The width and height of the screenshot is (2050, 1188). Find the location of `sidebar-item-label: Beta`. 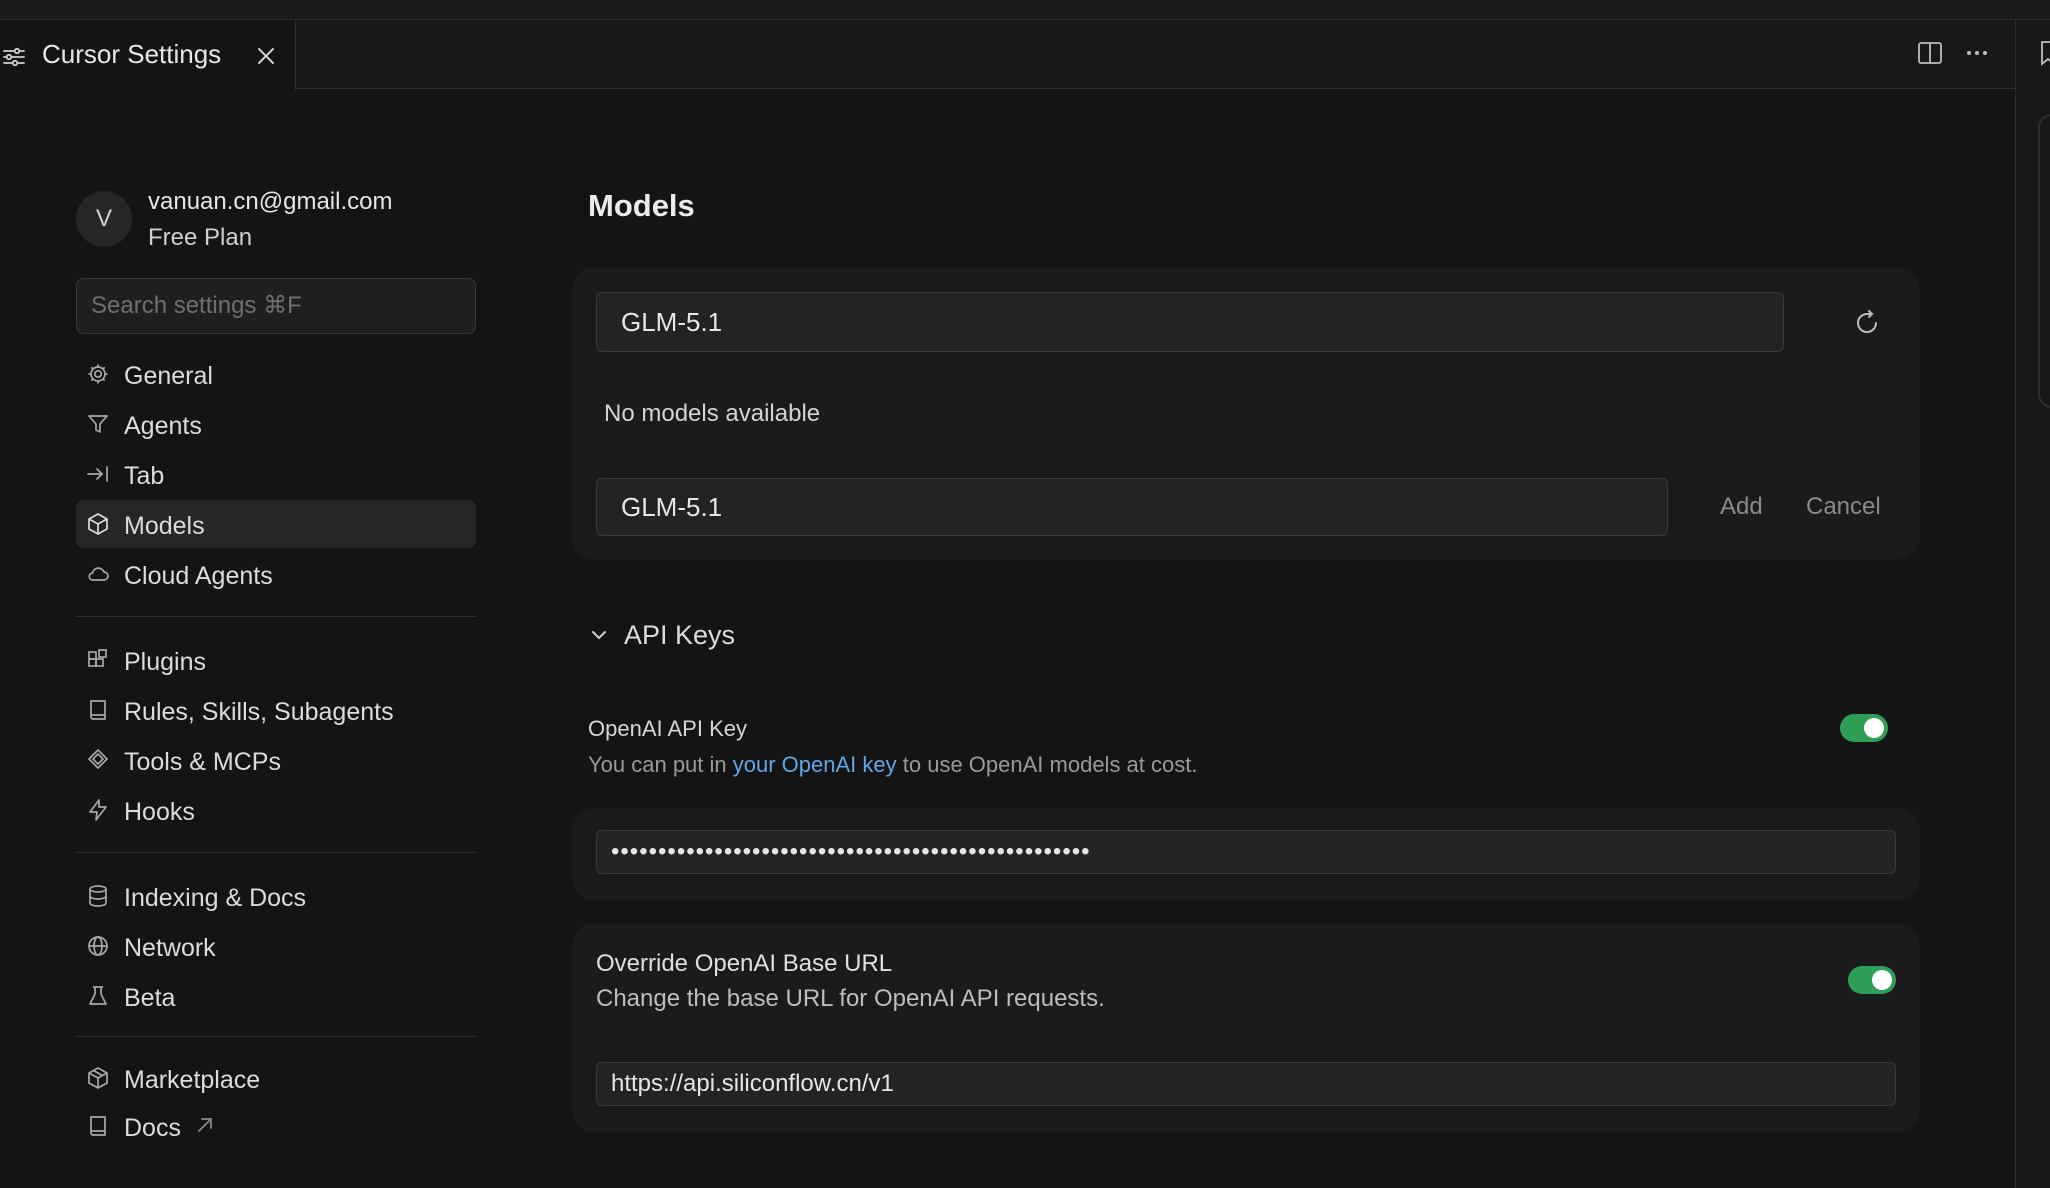

sidebar-item-label: Beta is located at coordinates (150, 998).